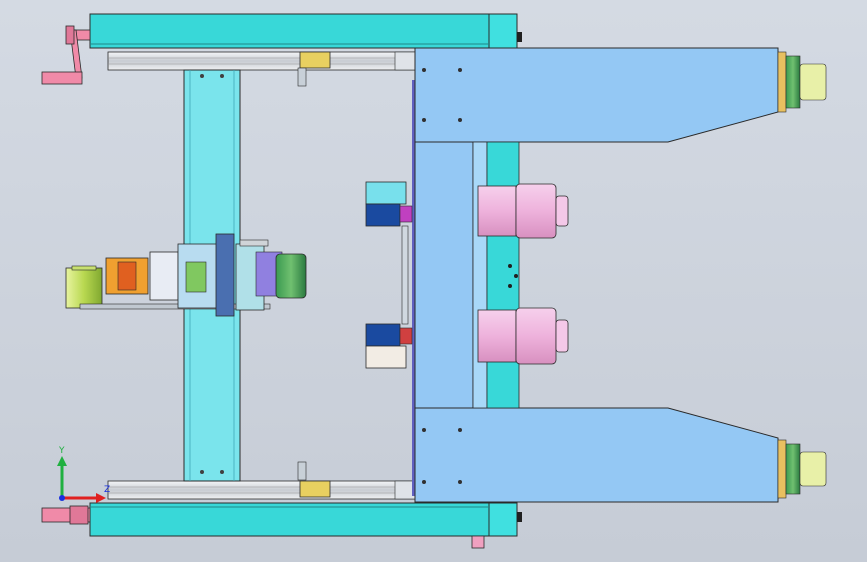 The width and height of the screenshot is (867, 562). I want to click on upper-sensor-block, so click(389, 204).